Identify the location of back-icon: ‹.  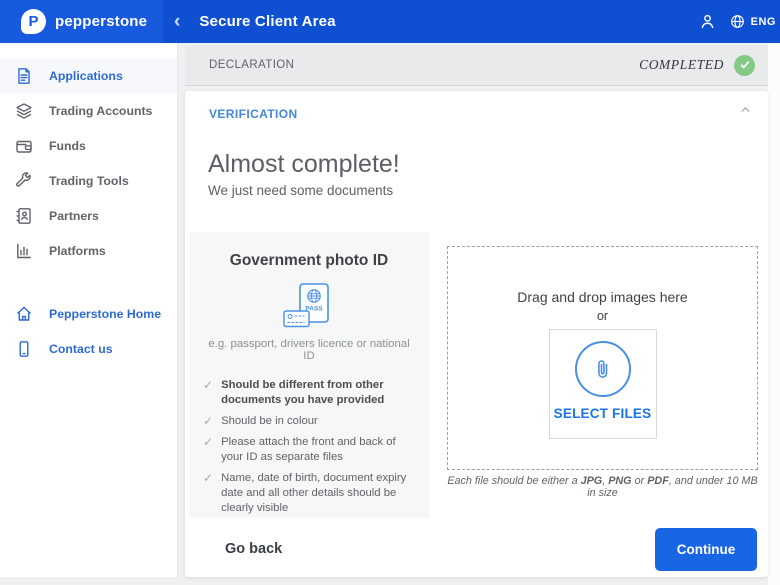
(177, 21).